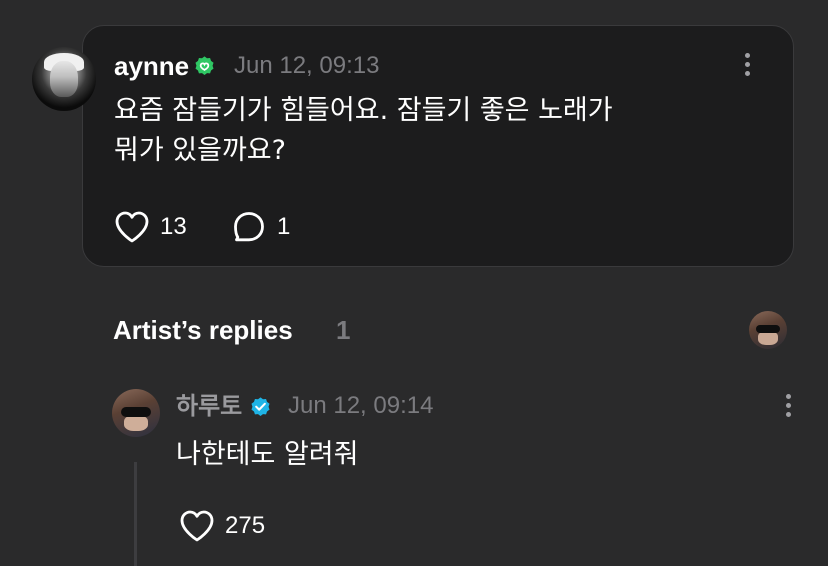 Image resolution: width=828 pixels, height=566 pixels. What do you see at coordinates (135, 514) in the screenshot?
I see `thread-connector-line` at bounding box center [135, 514].